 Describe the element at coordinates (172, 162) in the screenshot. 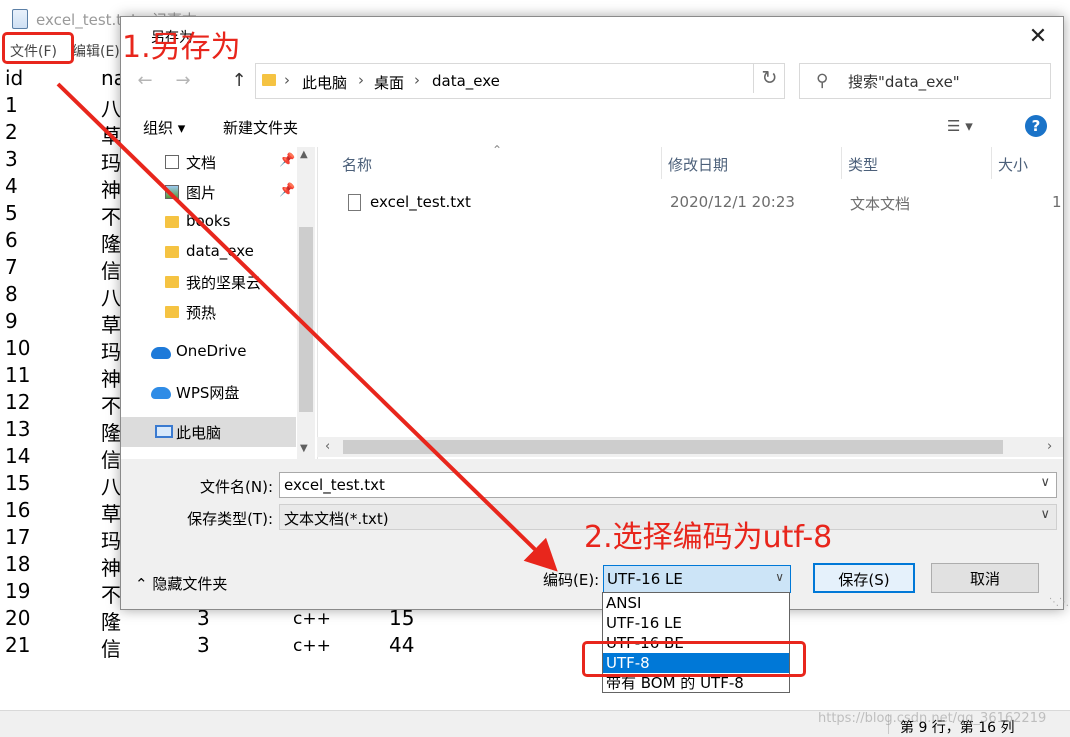

I see `document-icon` at that location.